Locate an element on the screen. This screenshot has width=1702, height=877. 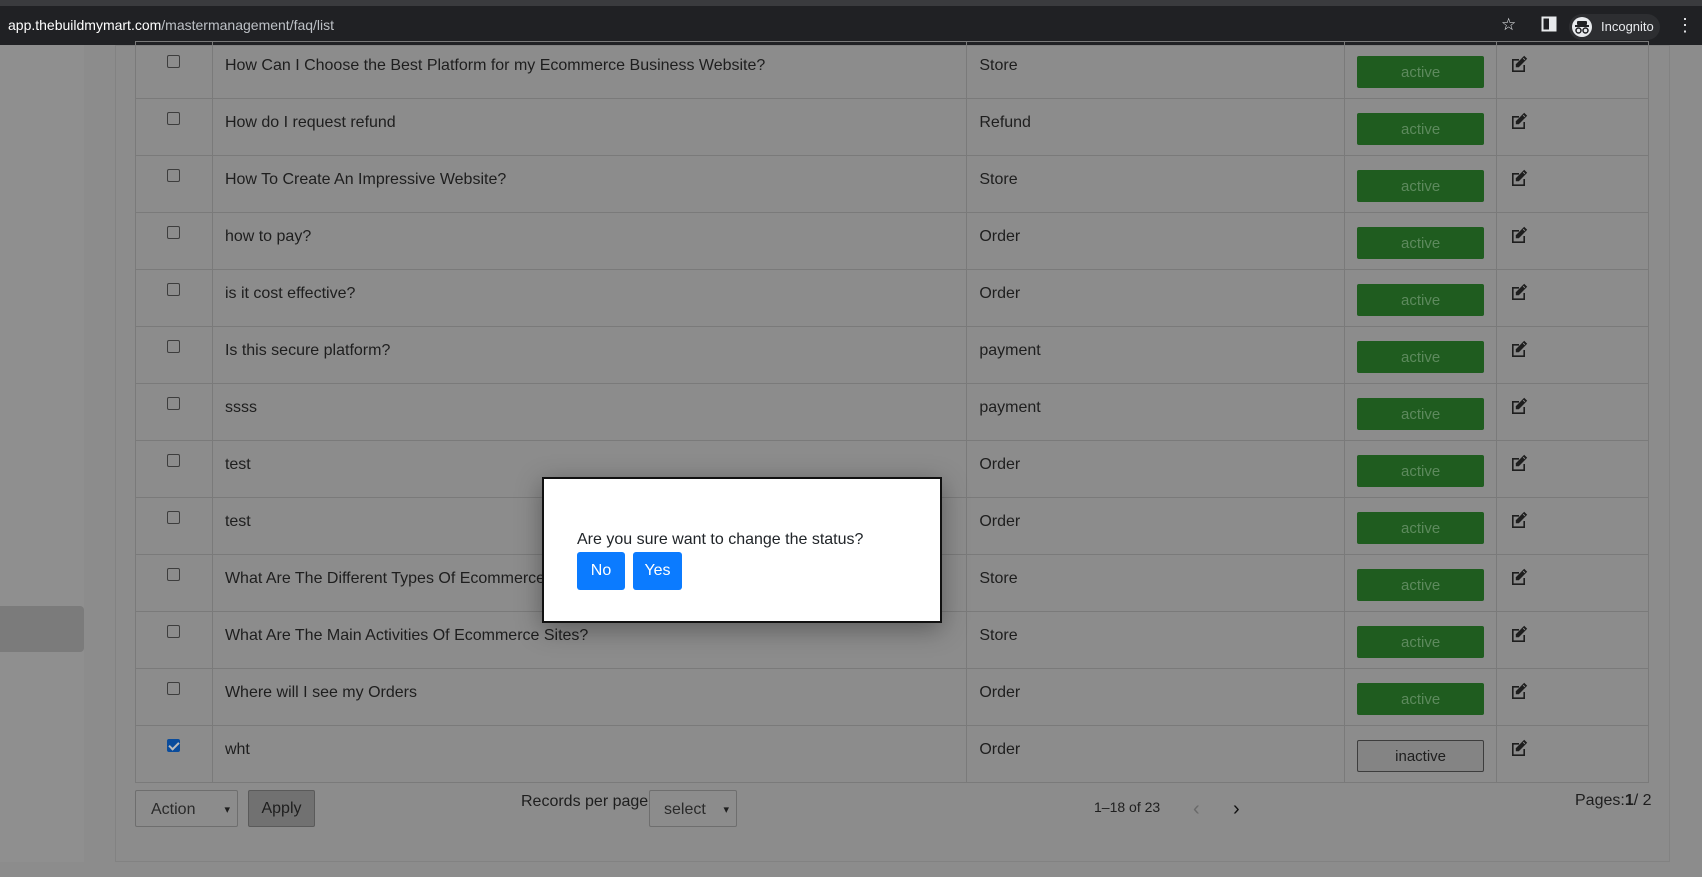
chevron-down-icon: ▾ is located at coordinates (726, 810).